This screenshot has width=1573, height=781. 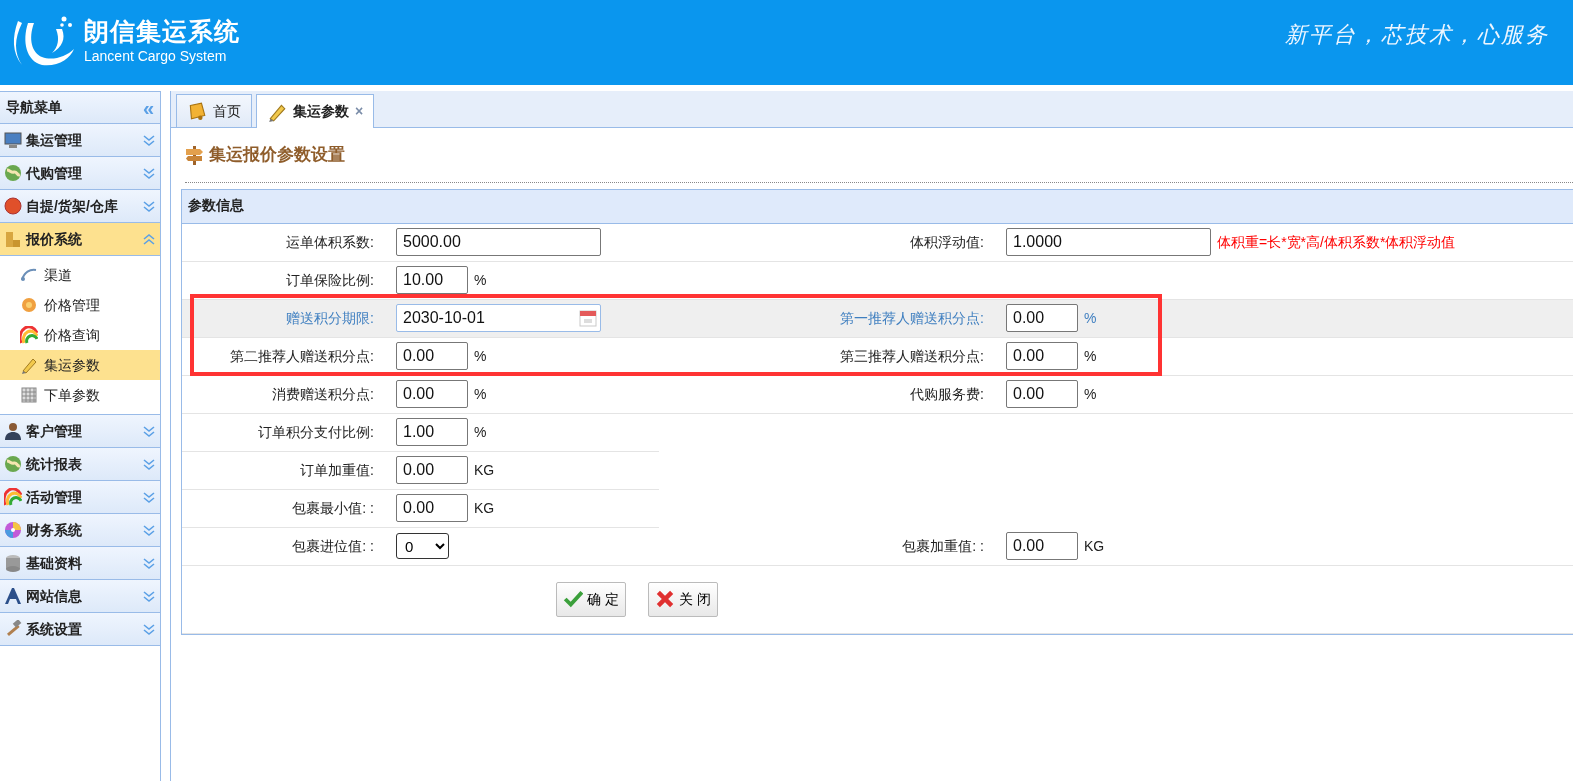 What do you see at coordinates (13, 140) in the screenshot?
I see `monitor-icon` at bounding box center [13, 140].